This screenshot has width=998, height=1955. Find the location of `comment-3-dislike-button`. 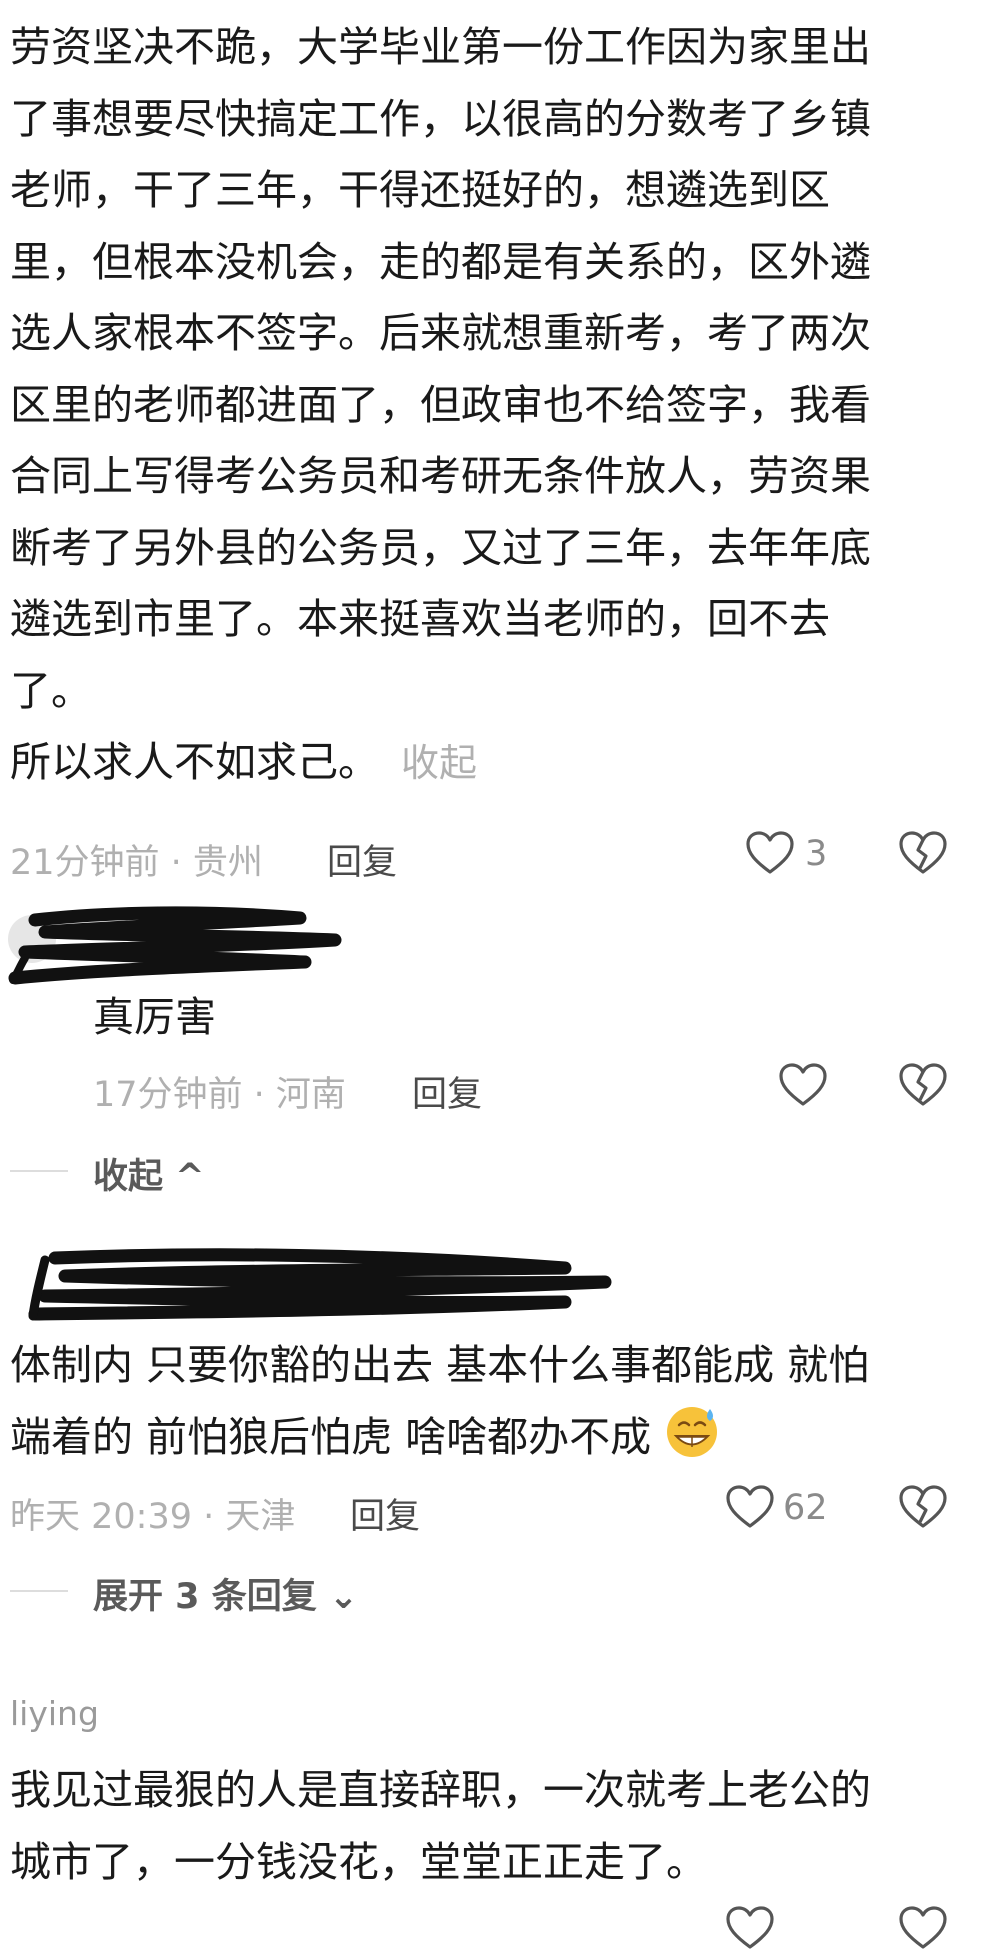

comment-3-dislike-button is located at coordinates (923, 1930).